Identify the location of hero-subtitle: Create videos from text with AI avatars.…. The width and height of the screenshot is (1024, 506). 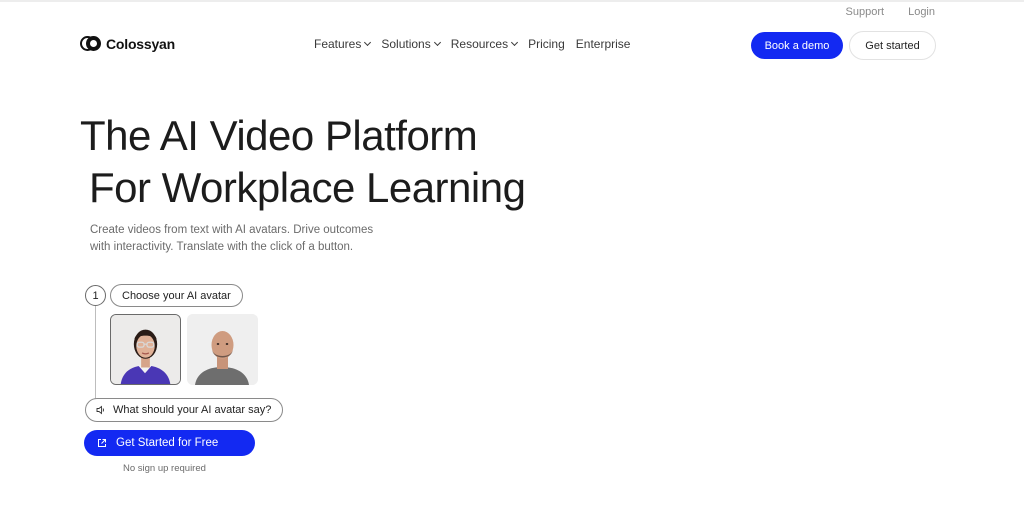
(232, 238).